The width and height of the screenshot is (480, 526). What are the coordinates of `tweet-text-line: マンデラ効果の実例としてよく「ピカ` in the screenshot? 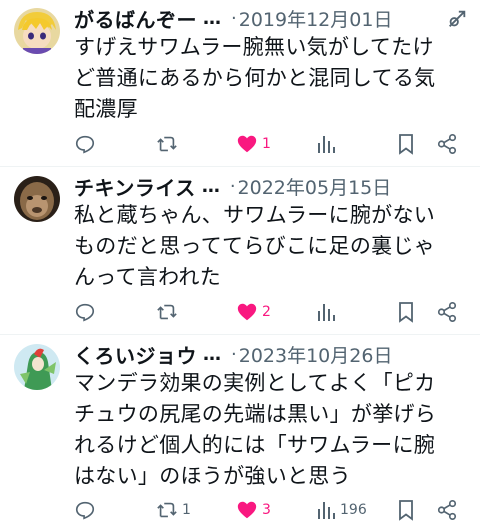 It's located at (255, 383).